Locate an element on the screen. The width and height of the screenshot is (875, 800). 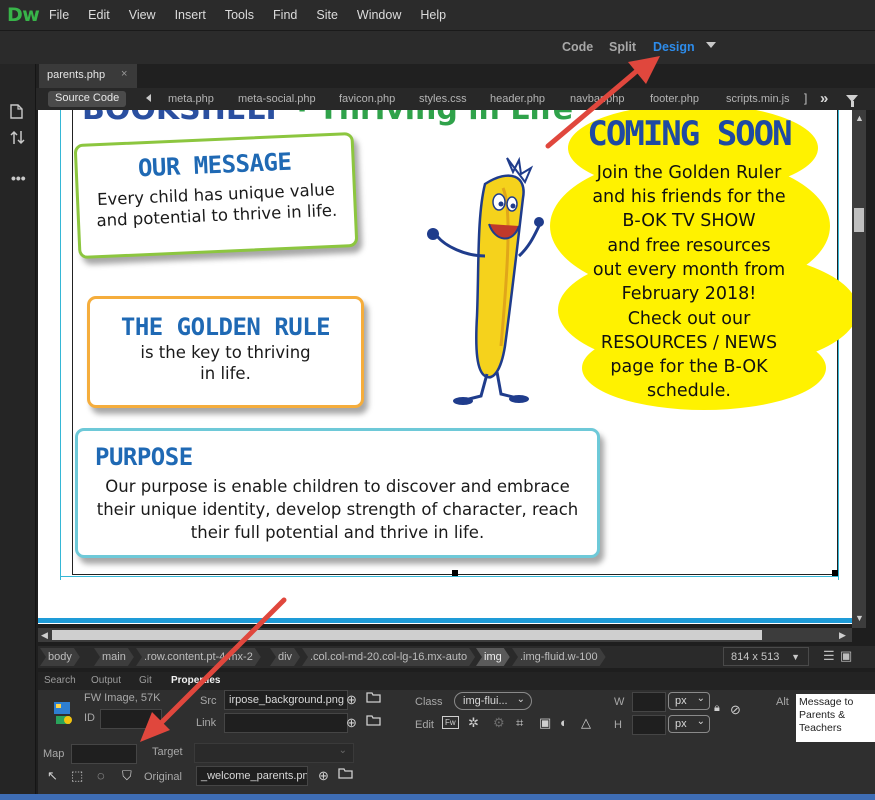
height-unit-select: px ⌄ is located at coordinates (689, 724).